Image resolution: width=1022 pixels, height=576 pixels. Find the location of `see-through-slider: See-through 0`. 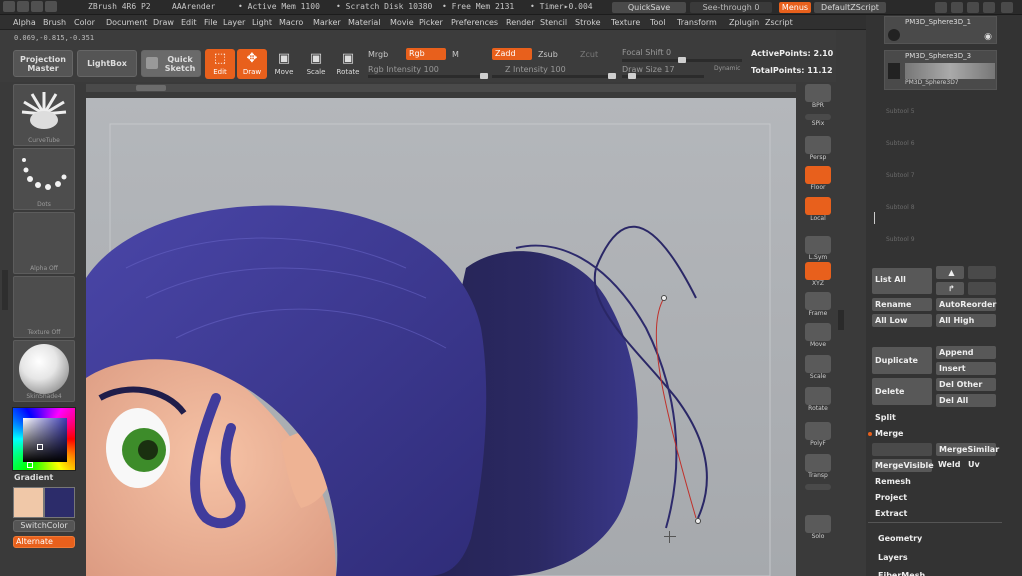

see-through-slider: See-through 0 is located at coordinates (731, 7).